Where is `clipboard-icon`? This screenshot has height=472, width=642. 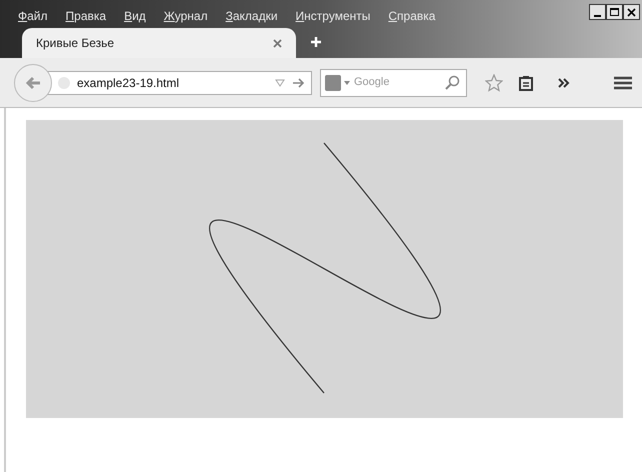 clipboard-icon is located at coordinates (526, 82).